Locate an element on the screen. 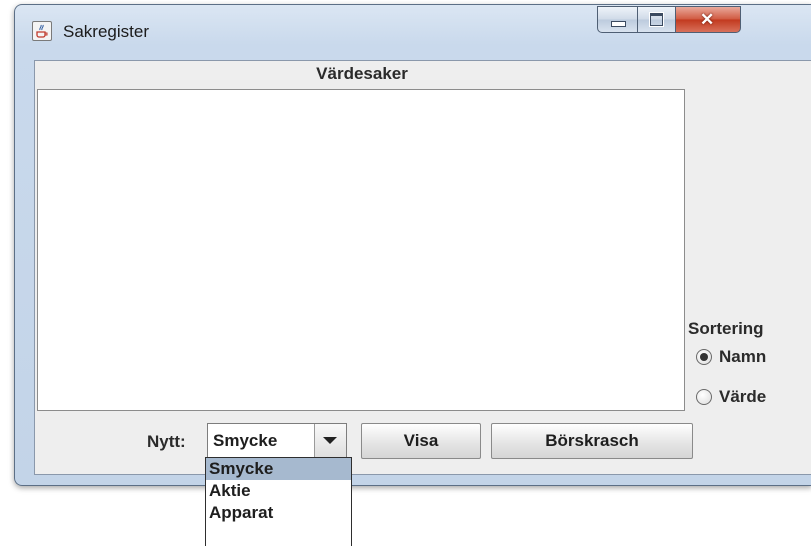 Image resolution: width=811 pixels, height=546 pixels. dropdown-item-smycke: Smycke is located at coordinates (278, 469).